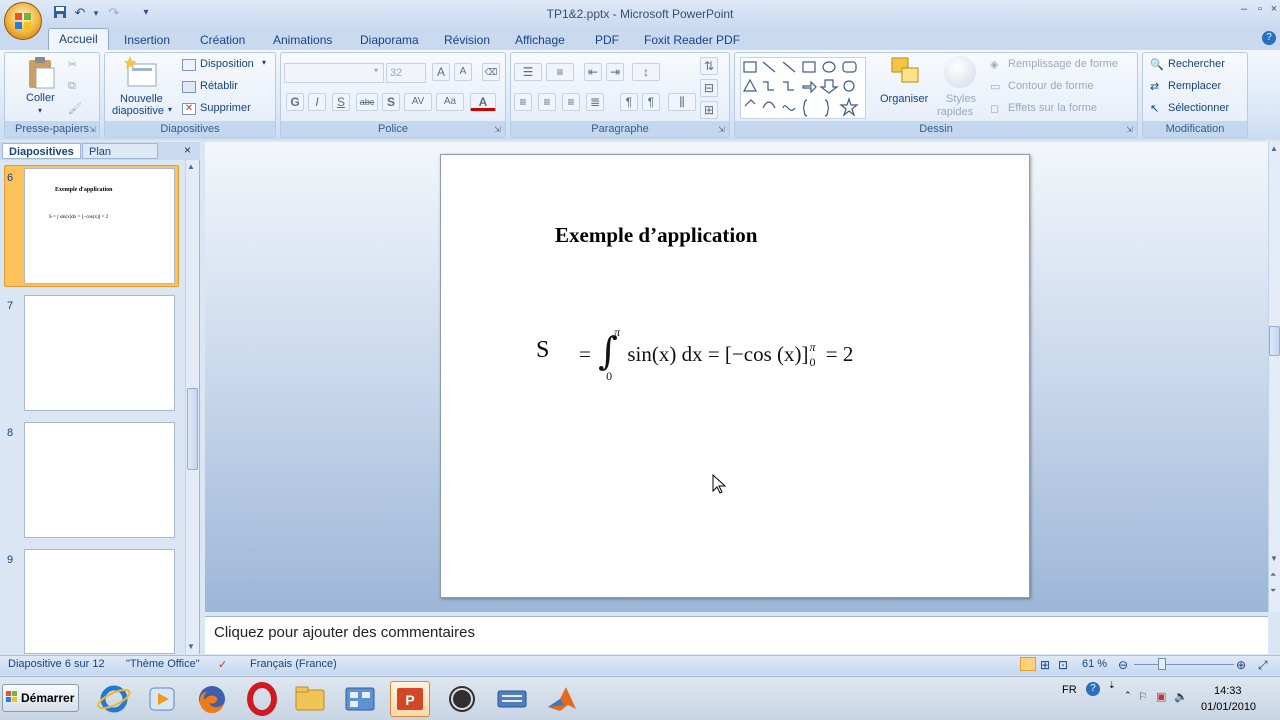 The height and width of the screenshot is (720, 1280). Describe the element at coordinates (562, 699) in the screenshot. I see `matlab-icon` at that location.